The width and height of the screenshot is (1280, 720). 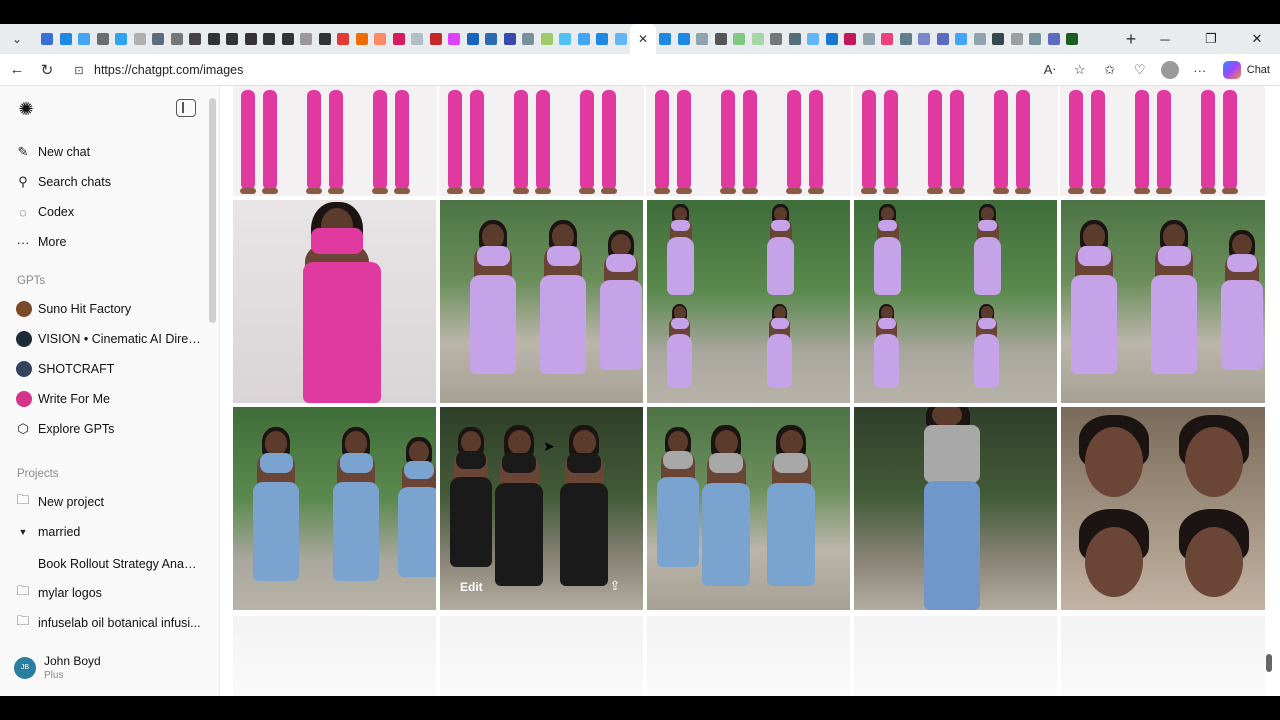 What do you see at coordinates (109, 502) in the screenshot?
I see `sidebar-new-project: 🗀 New project` at bounding box center [109, 502].